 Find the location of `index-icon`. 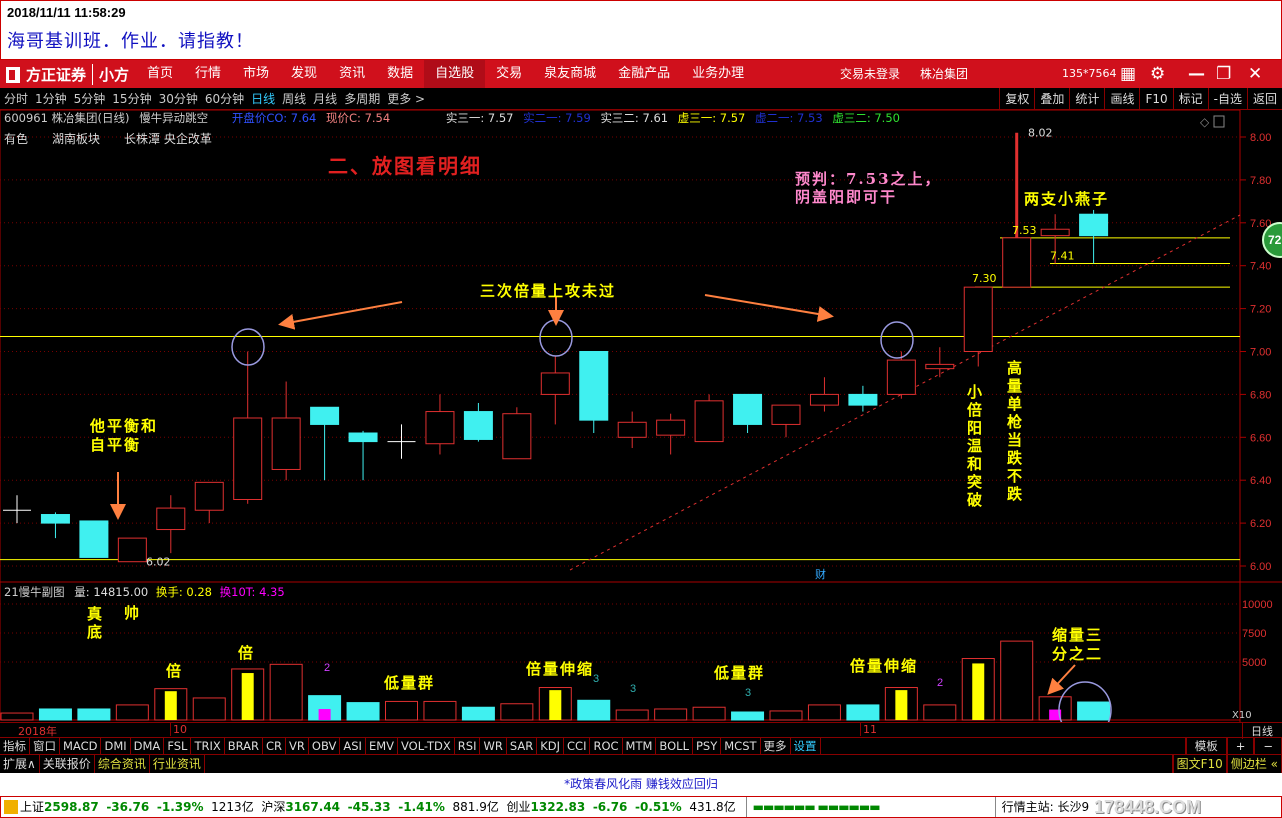

index-icon is located at coordinates (11, 807).